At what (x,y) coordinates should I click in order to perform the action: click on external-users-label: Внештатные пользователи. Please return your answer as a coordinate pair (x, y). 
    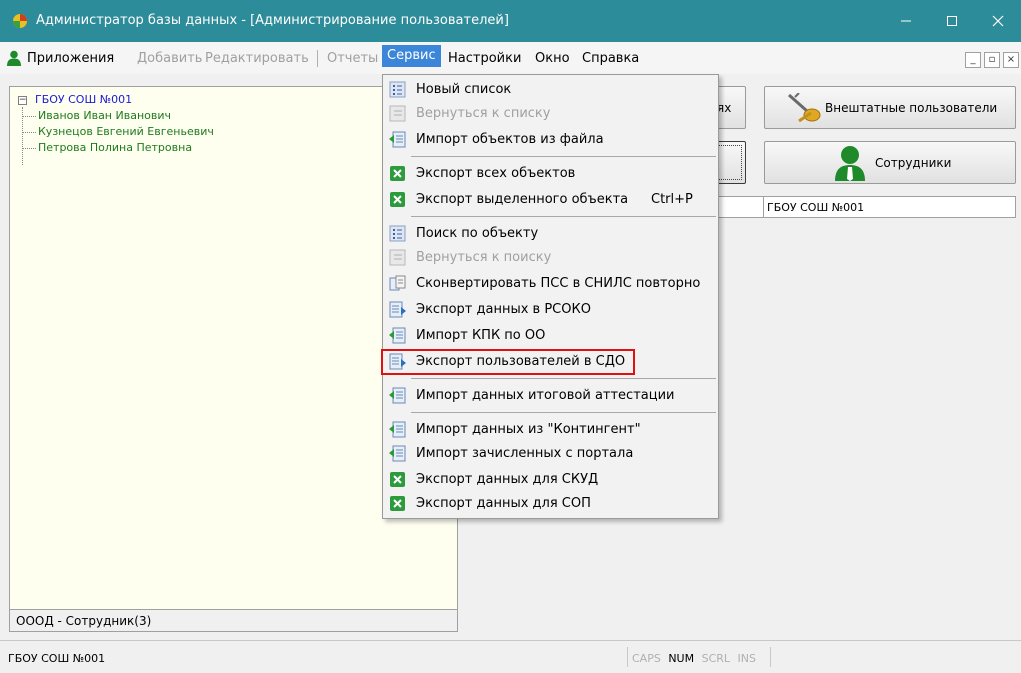
    Looking at the image, I should click on (911, 108).